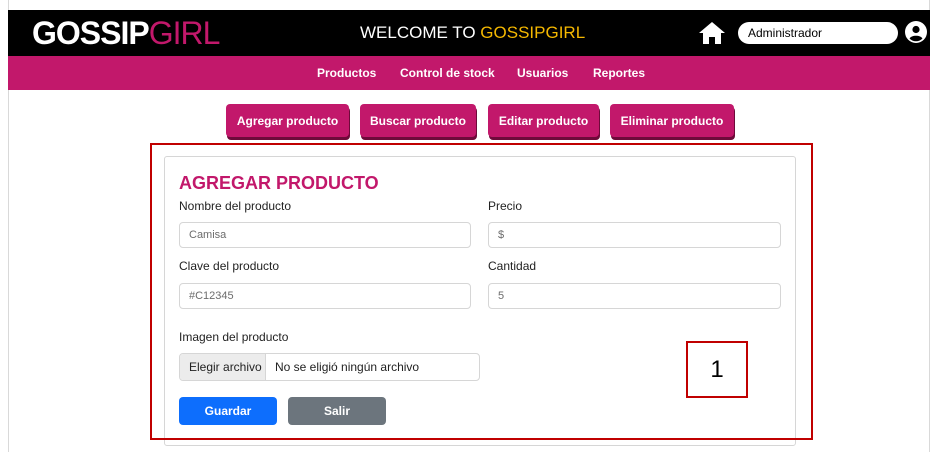  I want to click on nav-item-reportes: Reportes, so click(619, 73).